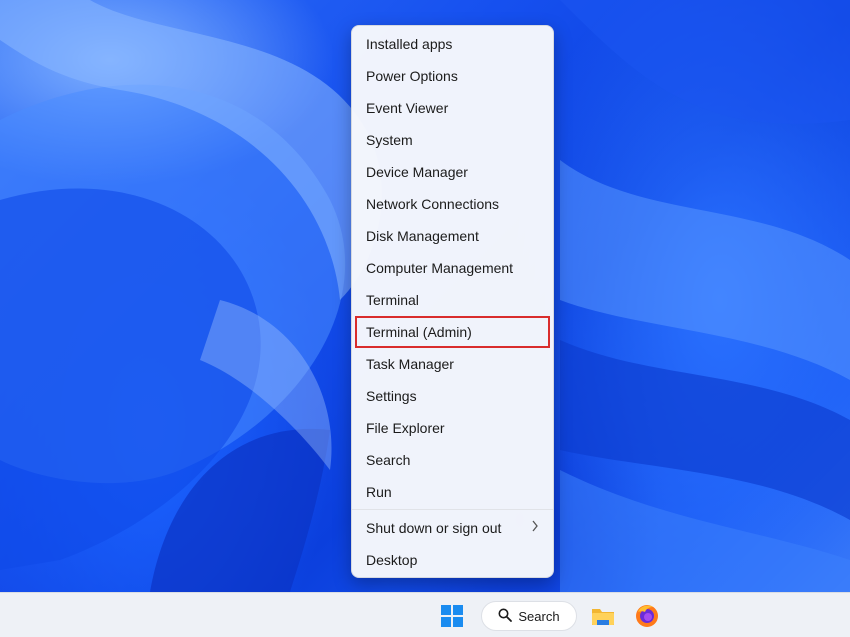 This screenshot has height=637, width=850. I want to click on menu-item-computer-management: Computer Management, so click(452, 268).